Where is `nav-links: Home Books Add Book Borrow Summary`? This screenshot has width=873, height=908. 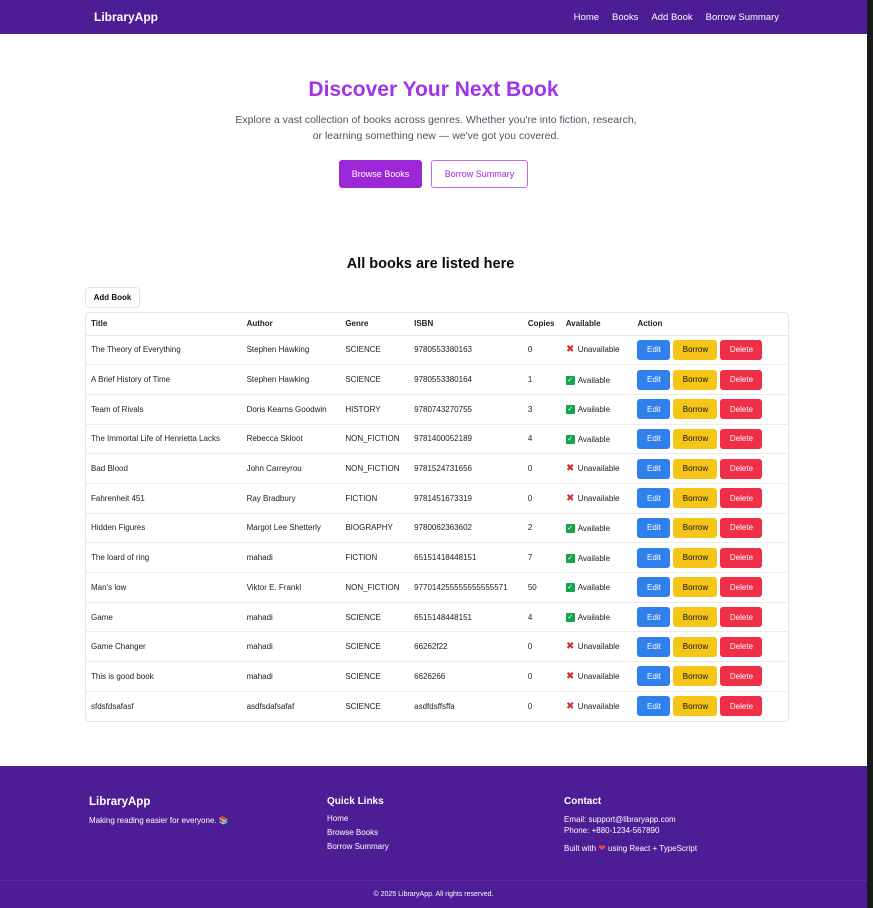
nav-links: Home Books Add Book Borrow Summary is located at coordinates (676, 17).